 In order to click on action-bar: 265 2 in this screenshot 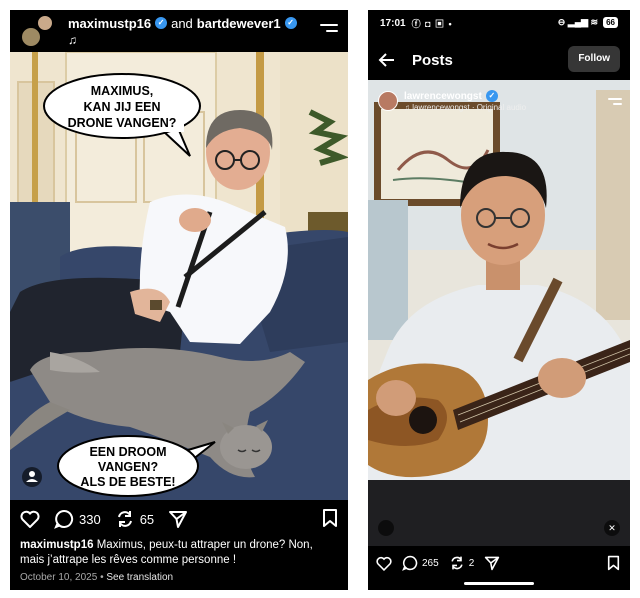, I will do `click(499, 563)`.